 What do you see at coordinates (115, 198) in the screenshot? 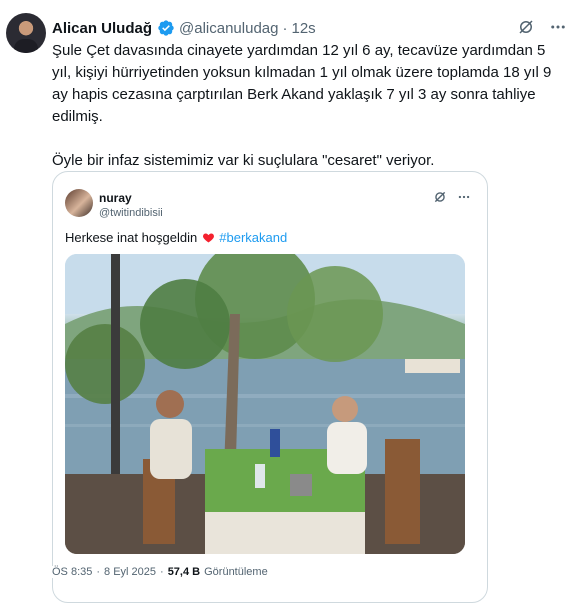
I see `quote-author-name: nuray` at bounding box center [115, 198].